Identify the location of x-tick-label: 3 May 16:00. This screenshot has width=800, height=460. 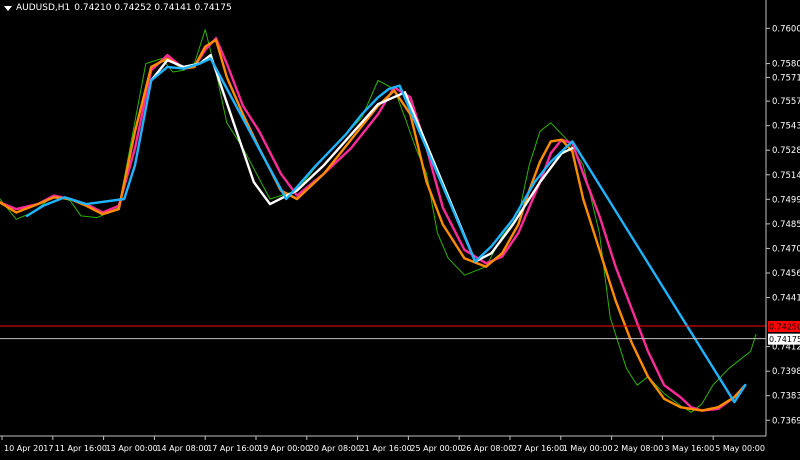
(689, 448).